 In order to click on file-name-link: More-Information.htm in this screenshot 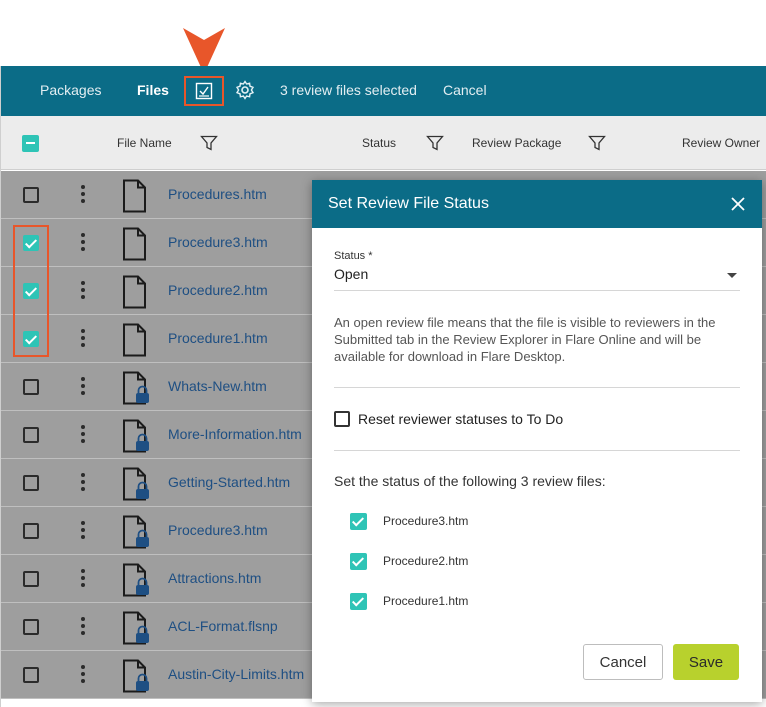, I will do `click(235, 434)`.